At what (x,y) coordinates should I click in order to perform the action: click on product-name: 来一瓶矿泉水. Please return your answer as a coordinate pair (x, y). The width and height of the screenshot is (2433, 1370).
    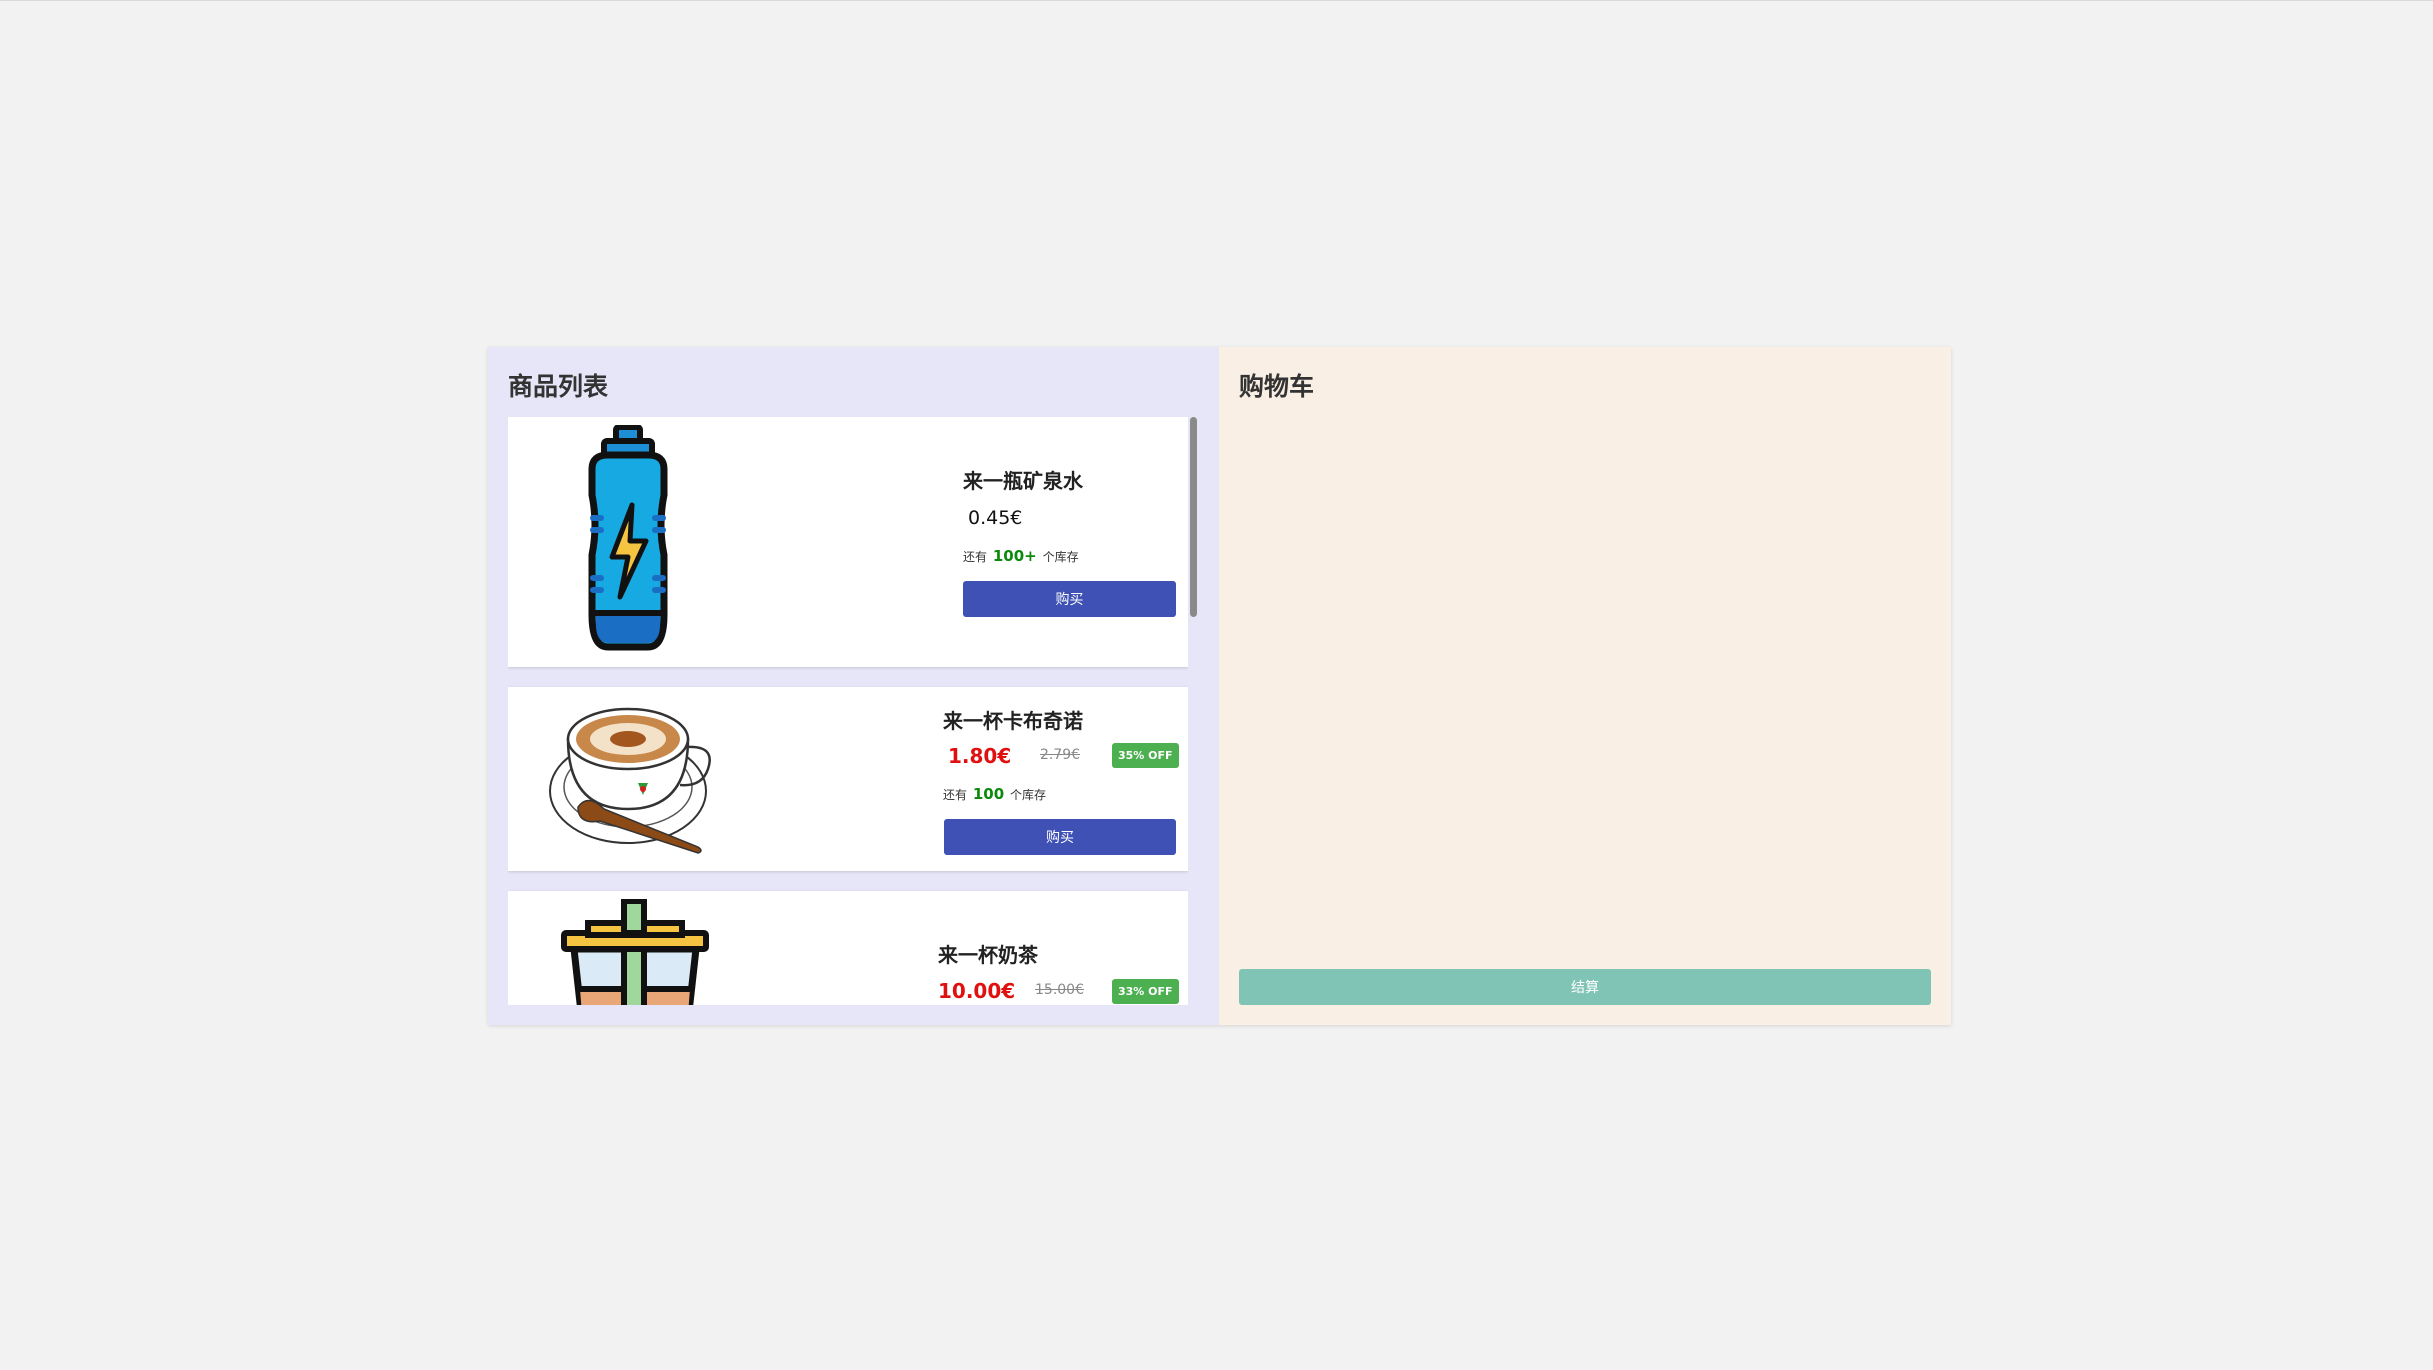
    Looking at the image, I should click on (1023, 481).